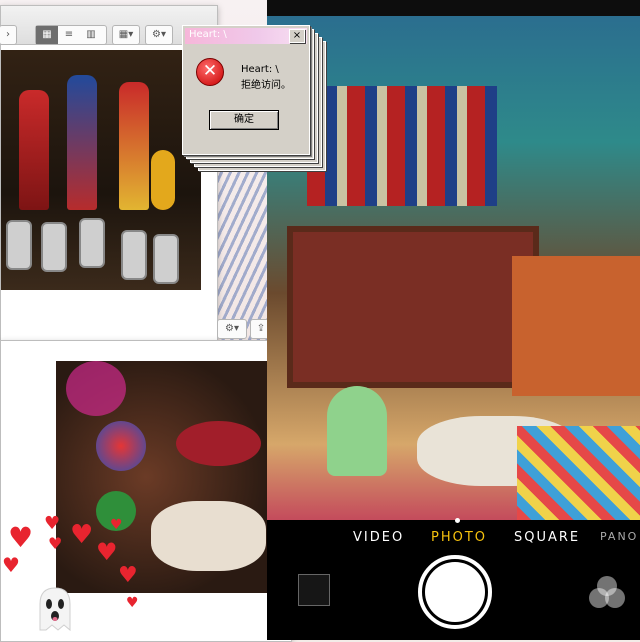 Image resolution: width=640 pixels, height=642 pixels. Describe the element at coordinates (547, 537) in the screenshot. I see `mode-square: SQUARE` at that location.